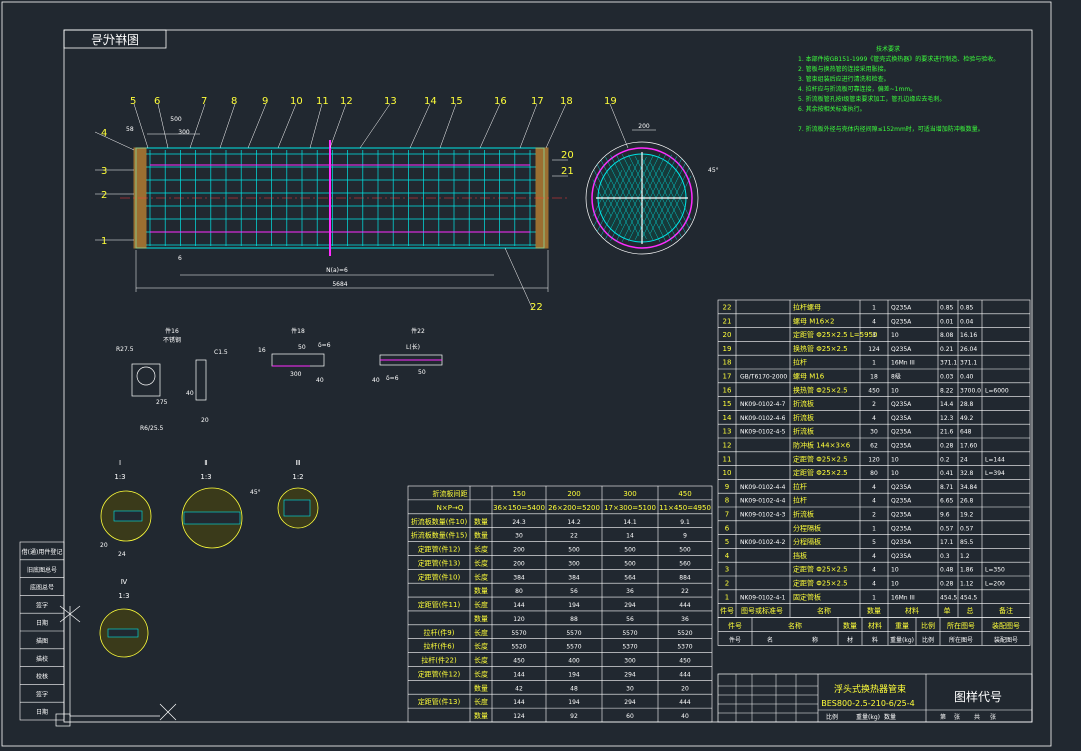 The image size is (1081, 751). I want to click on bom-cell: NK09-0102-4-4, so click(763, 501).